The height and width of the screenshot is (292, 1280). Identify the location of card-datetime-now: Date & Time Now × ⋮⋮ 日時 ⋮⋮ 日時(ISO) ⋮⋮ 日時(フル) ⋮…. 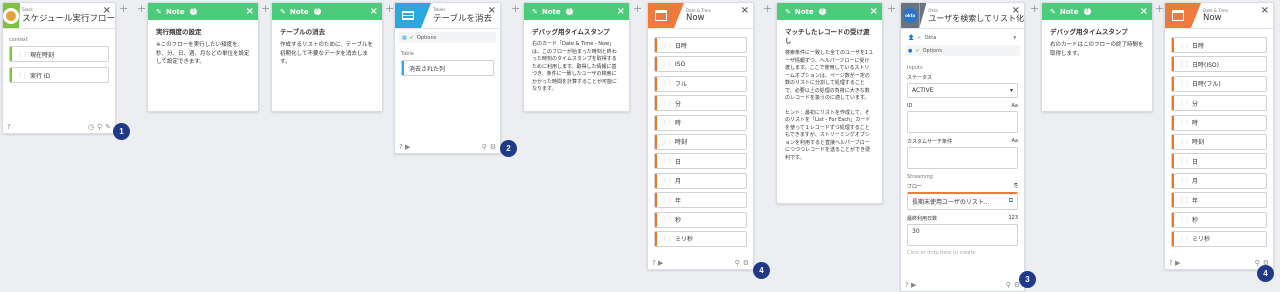
(1219, 136).